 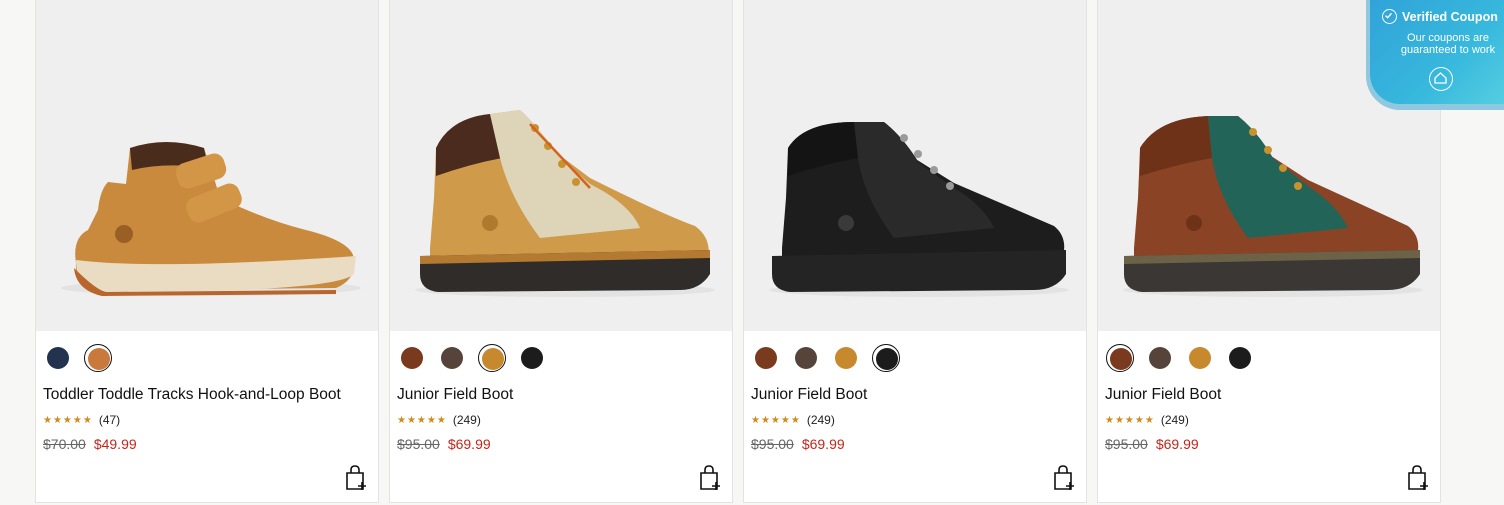 I want to click on check-circle-icon, so click(x=1389, y=16).